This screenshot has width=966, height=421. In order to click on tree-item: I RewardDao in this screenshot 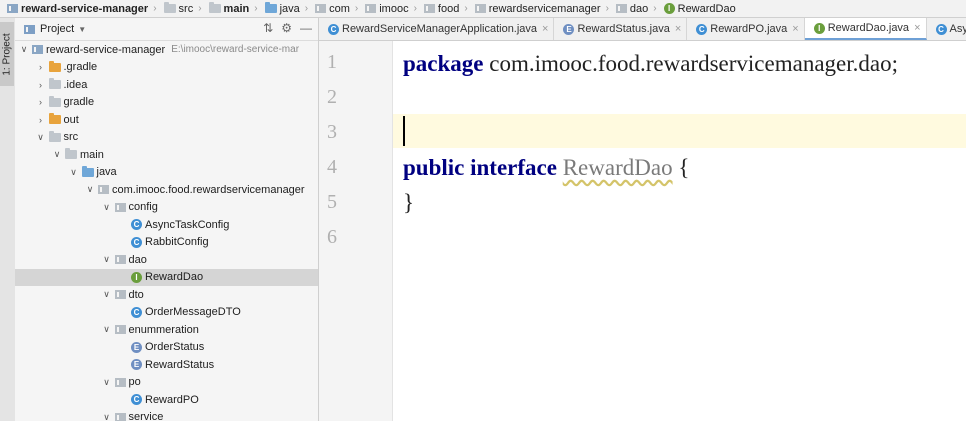, I will do `click(166, 277)`.